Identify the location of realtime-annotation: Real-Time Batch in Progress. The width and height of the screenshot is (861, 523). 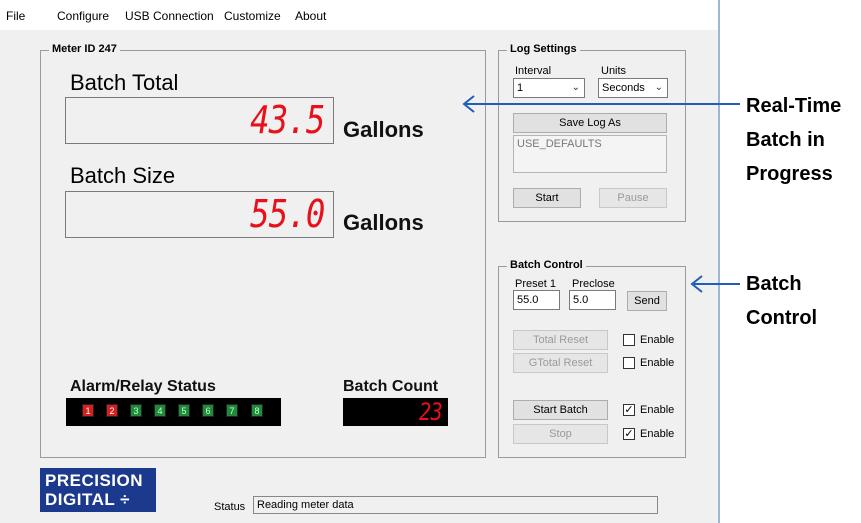
(793, 140).